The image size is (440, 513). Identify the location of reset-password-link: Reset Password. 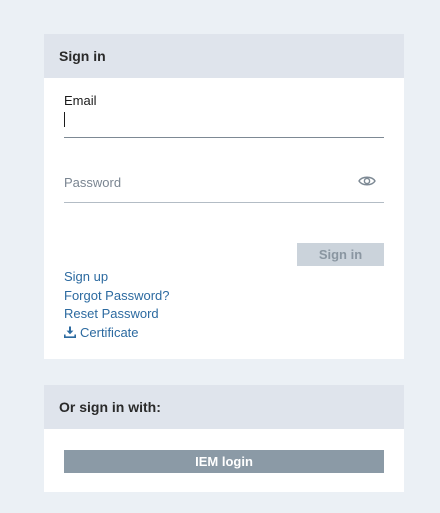
(117, 314).